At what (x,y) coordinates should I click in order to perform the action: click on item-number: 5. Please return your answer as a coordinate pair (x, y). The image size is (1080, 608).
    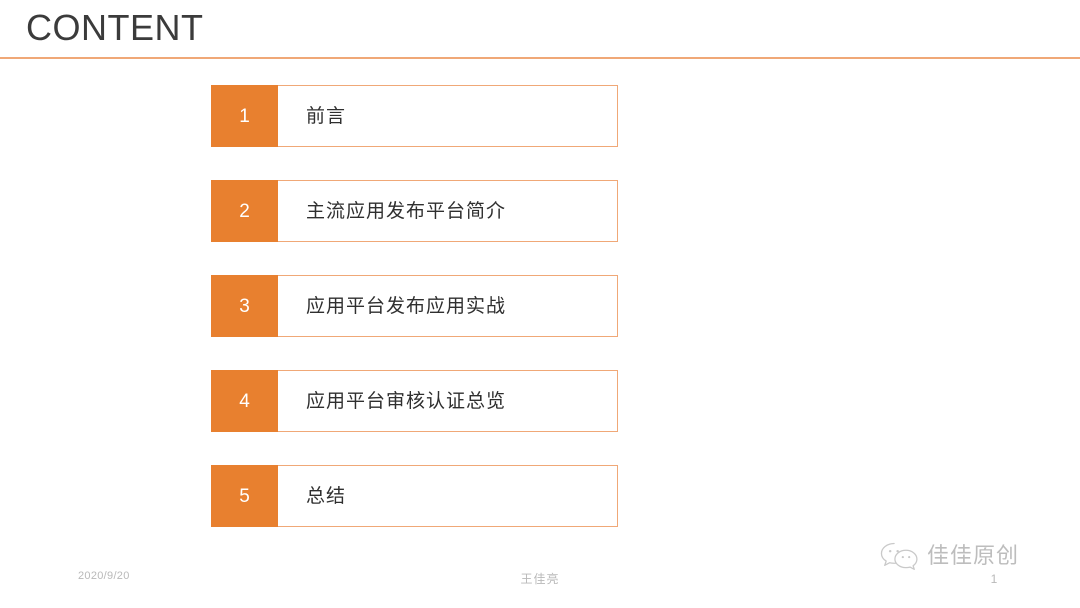
    Looking at the image, I should click on (244, 496).